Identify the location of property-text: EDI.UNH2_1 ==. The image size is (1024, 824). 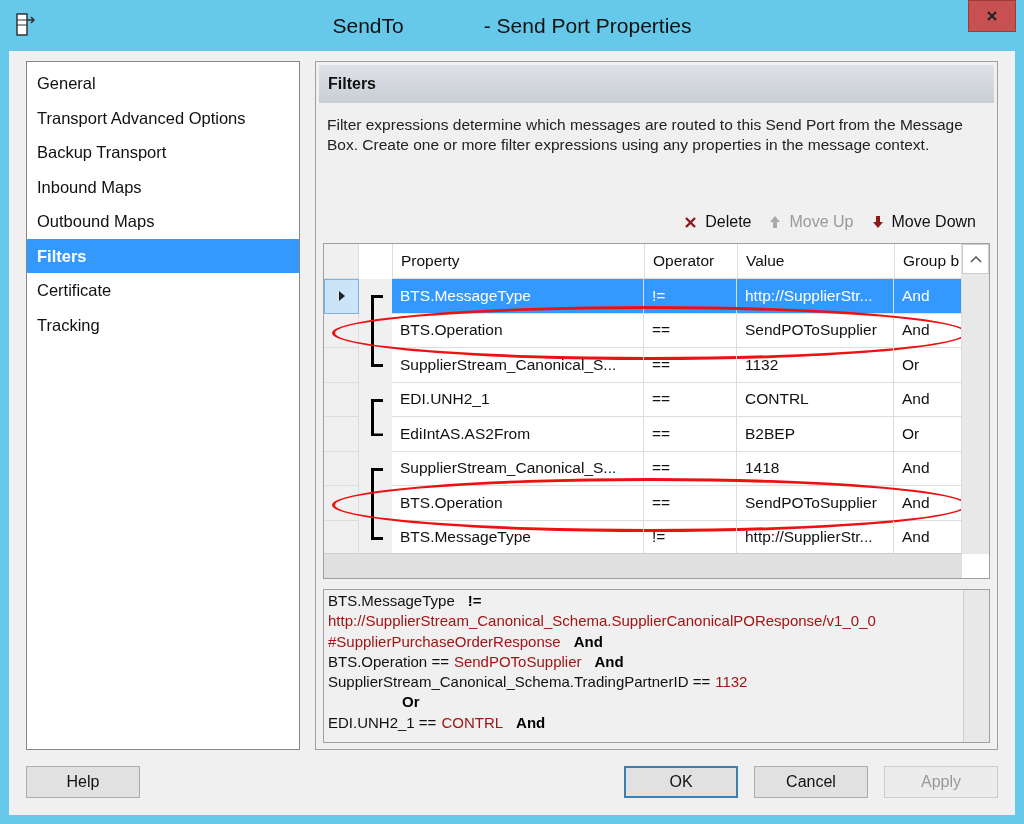
(382, 722).